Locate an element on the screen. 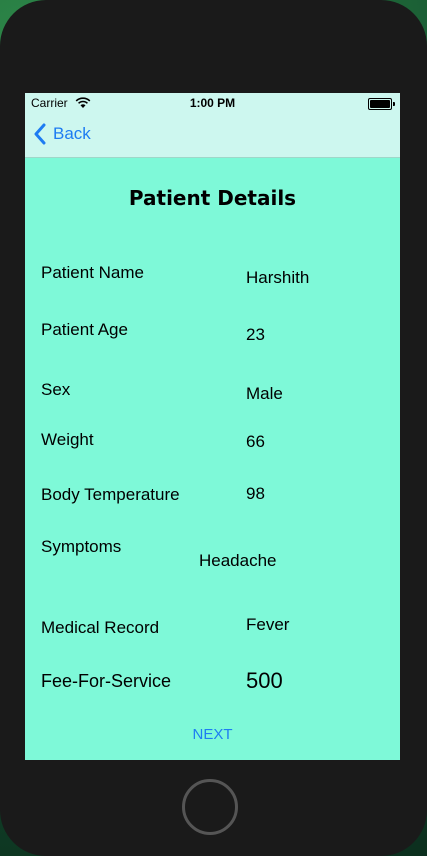  patient-age-value: 23 is located at coordinates (255, 334).